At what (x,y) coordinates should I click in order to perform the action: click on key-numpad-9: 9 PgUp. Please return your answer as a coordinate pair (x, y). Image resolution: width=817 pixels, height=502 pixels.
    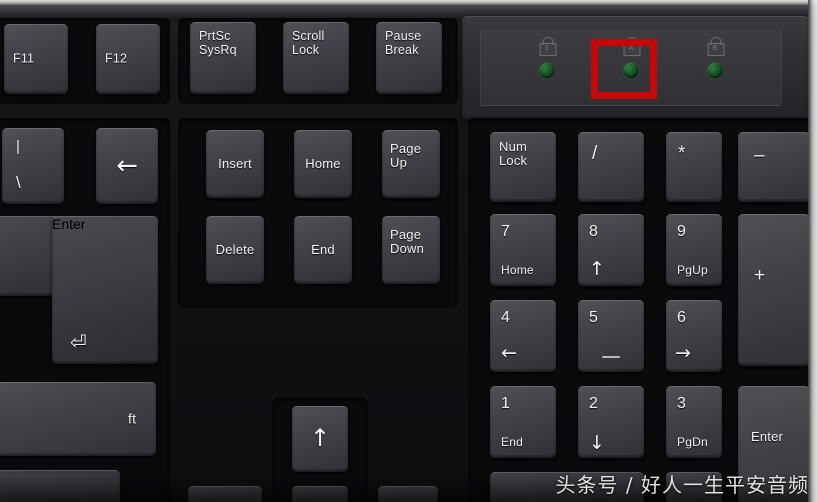
    Looking at the image, I should click on (694, 250).